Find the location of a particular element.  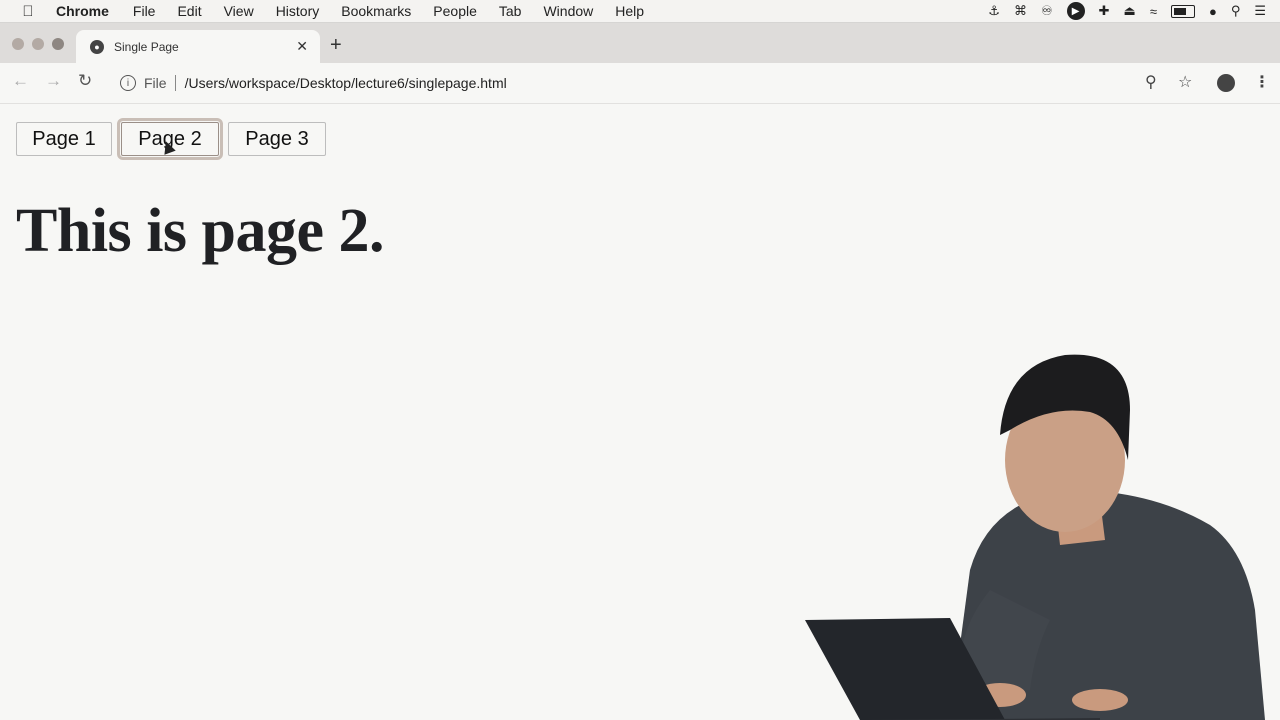

command-icon: ⌘ is located at coordinates (1020, 11).